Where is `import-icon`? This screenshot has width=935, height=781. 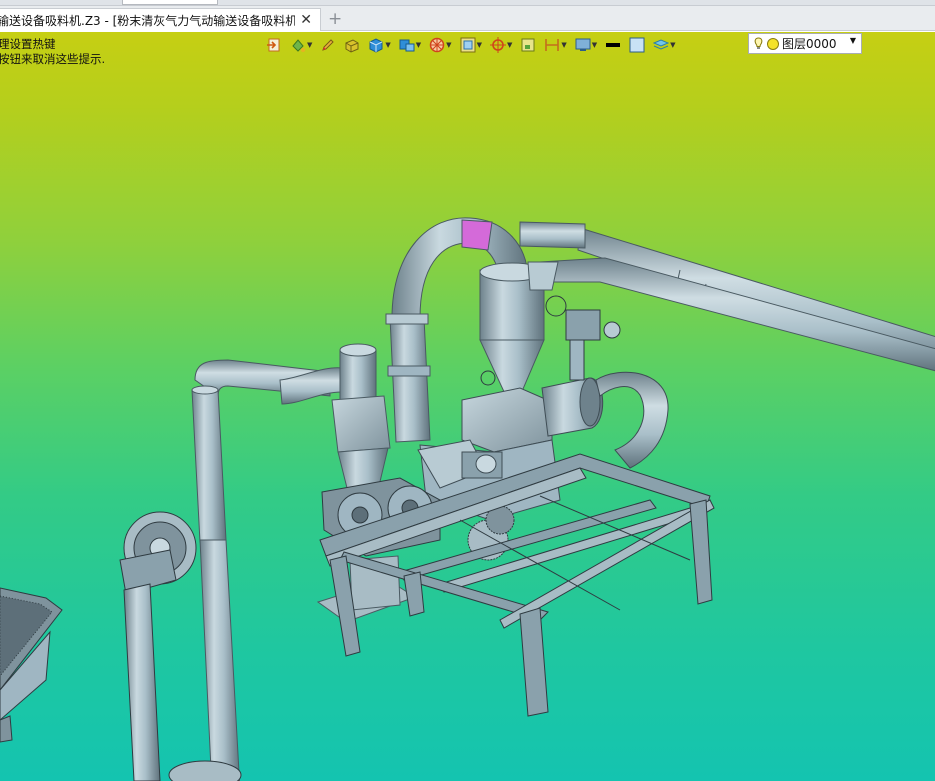
import-icon is located at coordinates (273, 45).